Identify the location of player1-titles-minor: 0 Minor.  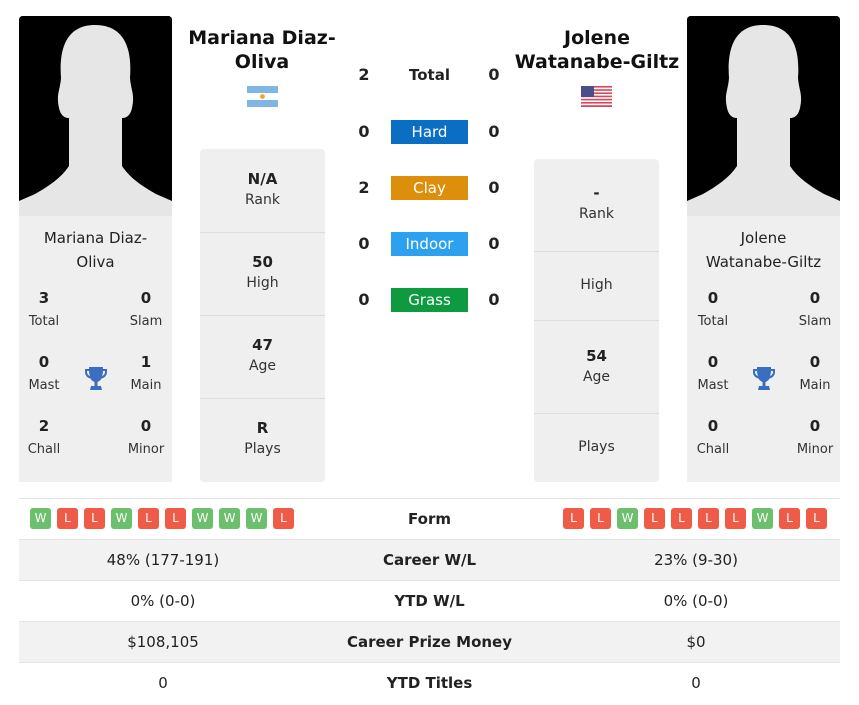
(146, 437).